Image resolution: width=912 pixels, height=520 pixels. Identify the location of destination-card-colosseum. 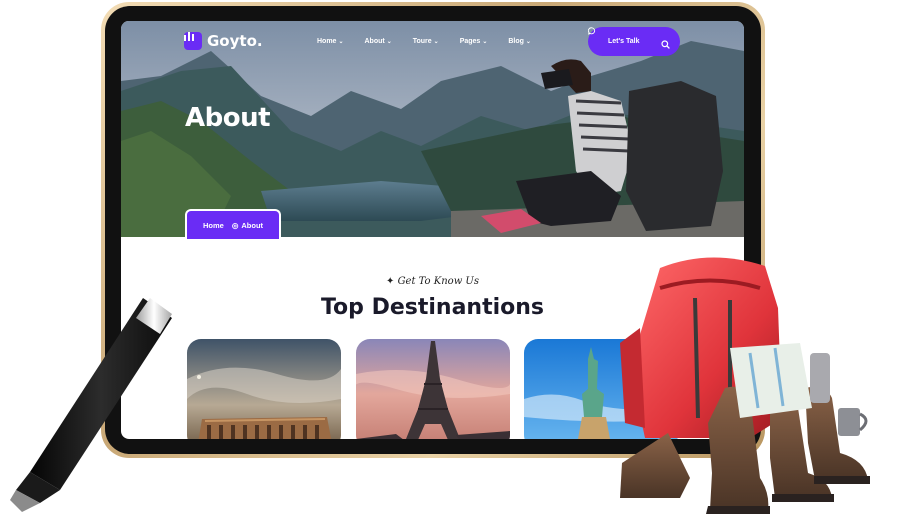
(264, 389).